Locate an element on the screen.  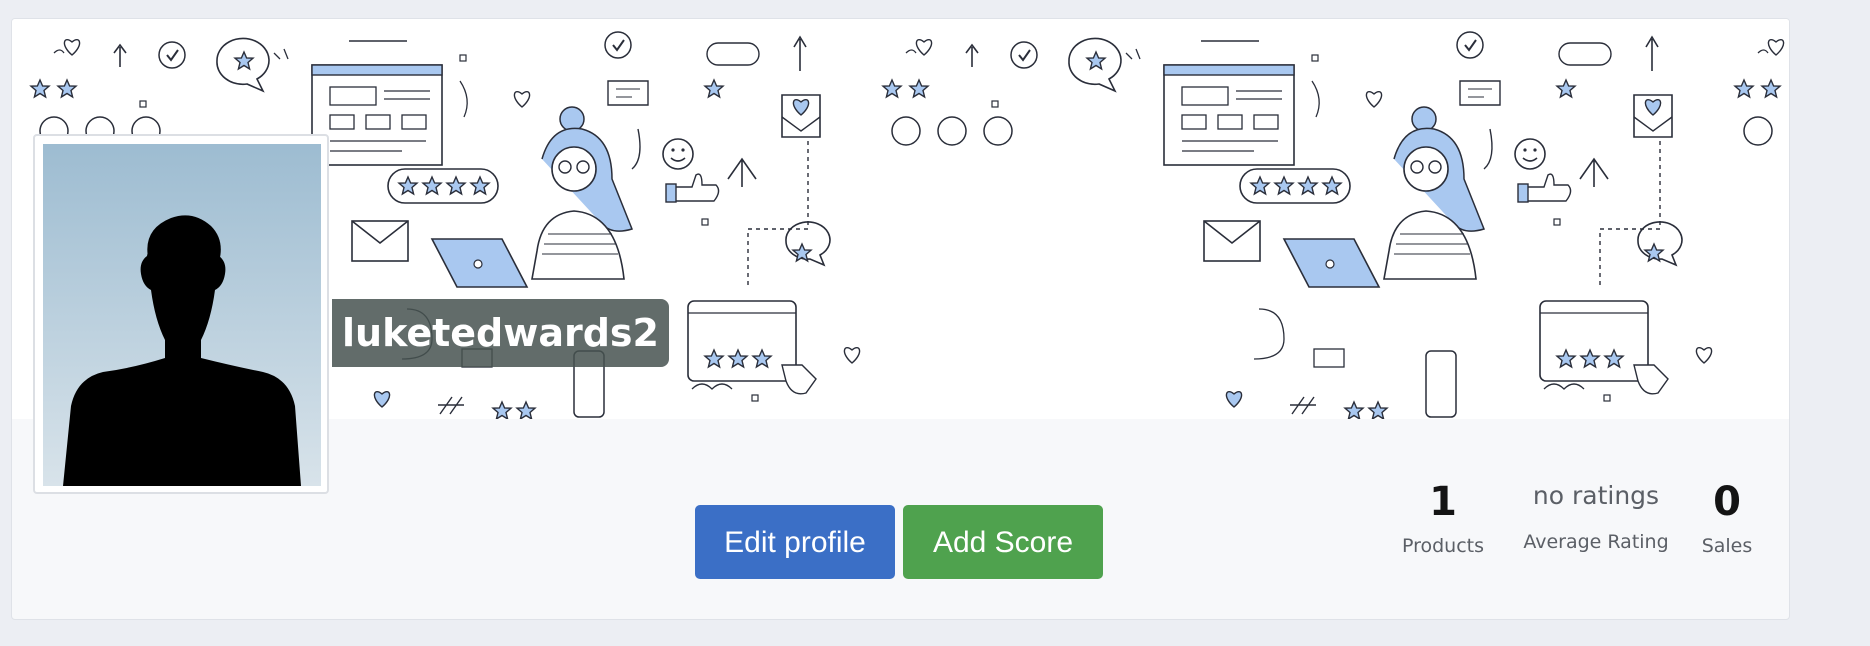
stat-sales: 0 Sales is located at coordinates (1727, 516).